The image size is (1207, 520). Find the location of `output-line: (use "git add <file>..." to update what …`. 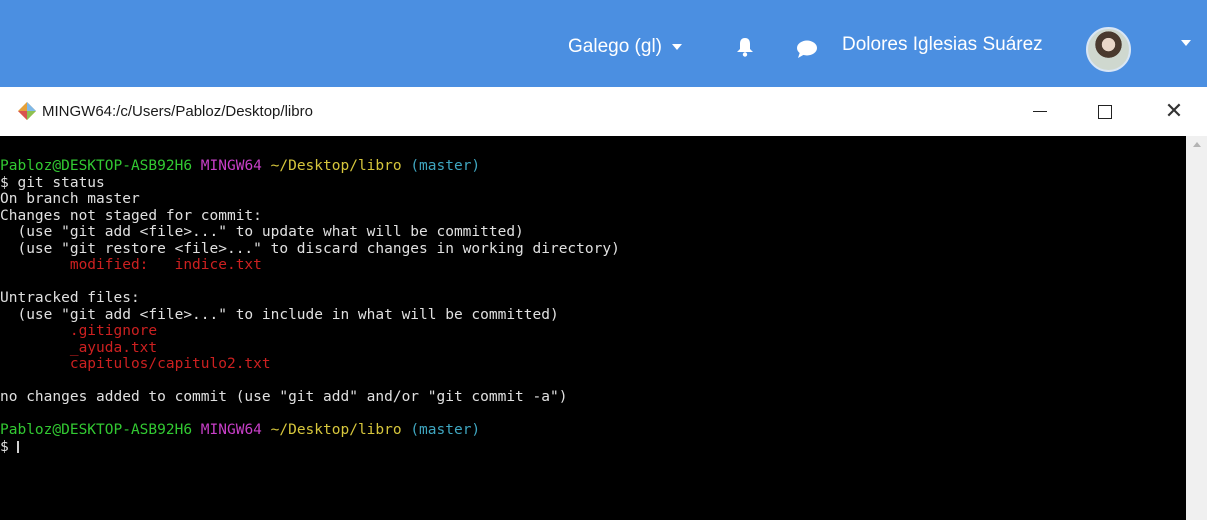

output-line: (use "git add <file>..." to update what … is located at coordinates (262, 232).